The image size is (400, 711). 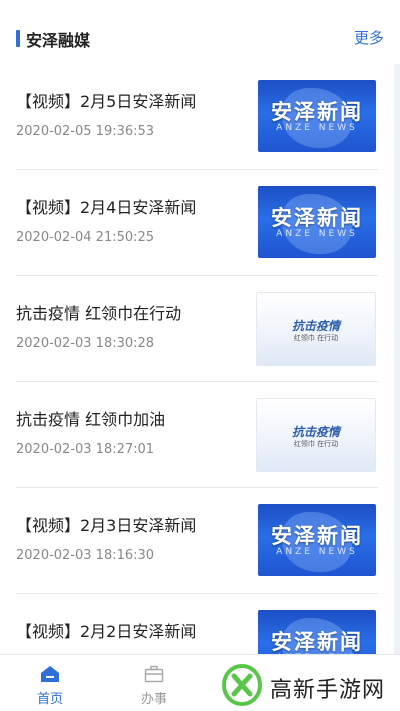 I want to click on section-accent-bar, so click(x=18, y=38).